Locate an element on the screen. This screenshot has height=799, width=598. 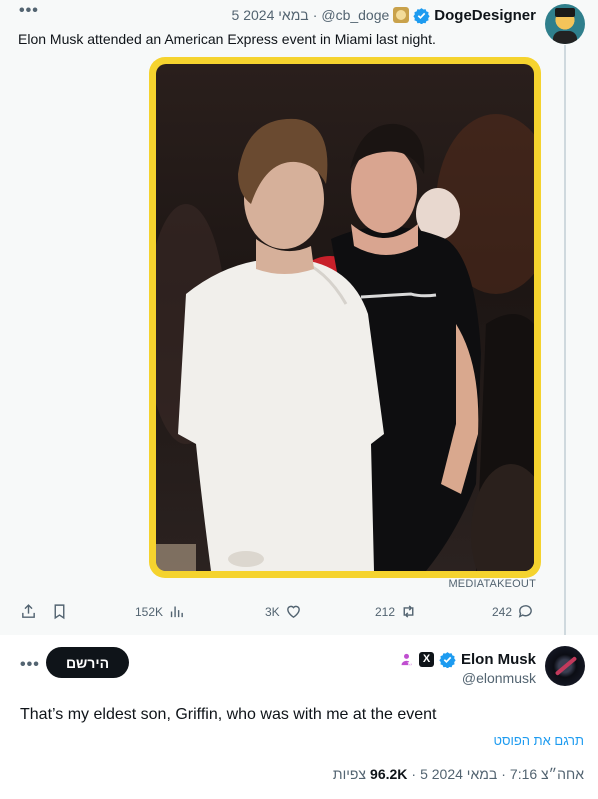
image-credit: MEDIATAKEOUT is located at coordinates (492, 584).